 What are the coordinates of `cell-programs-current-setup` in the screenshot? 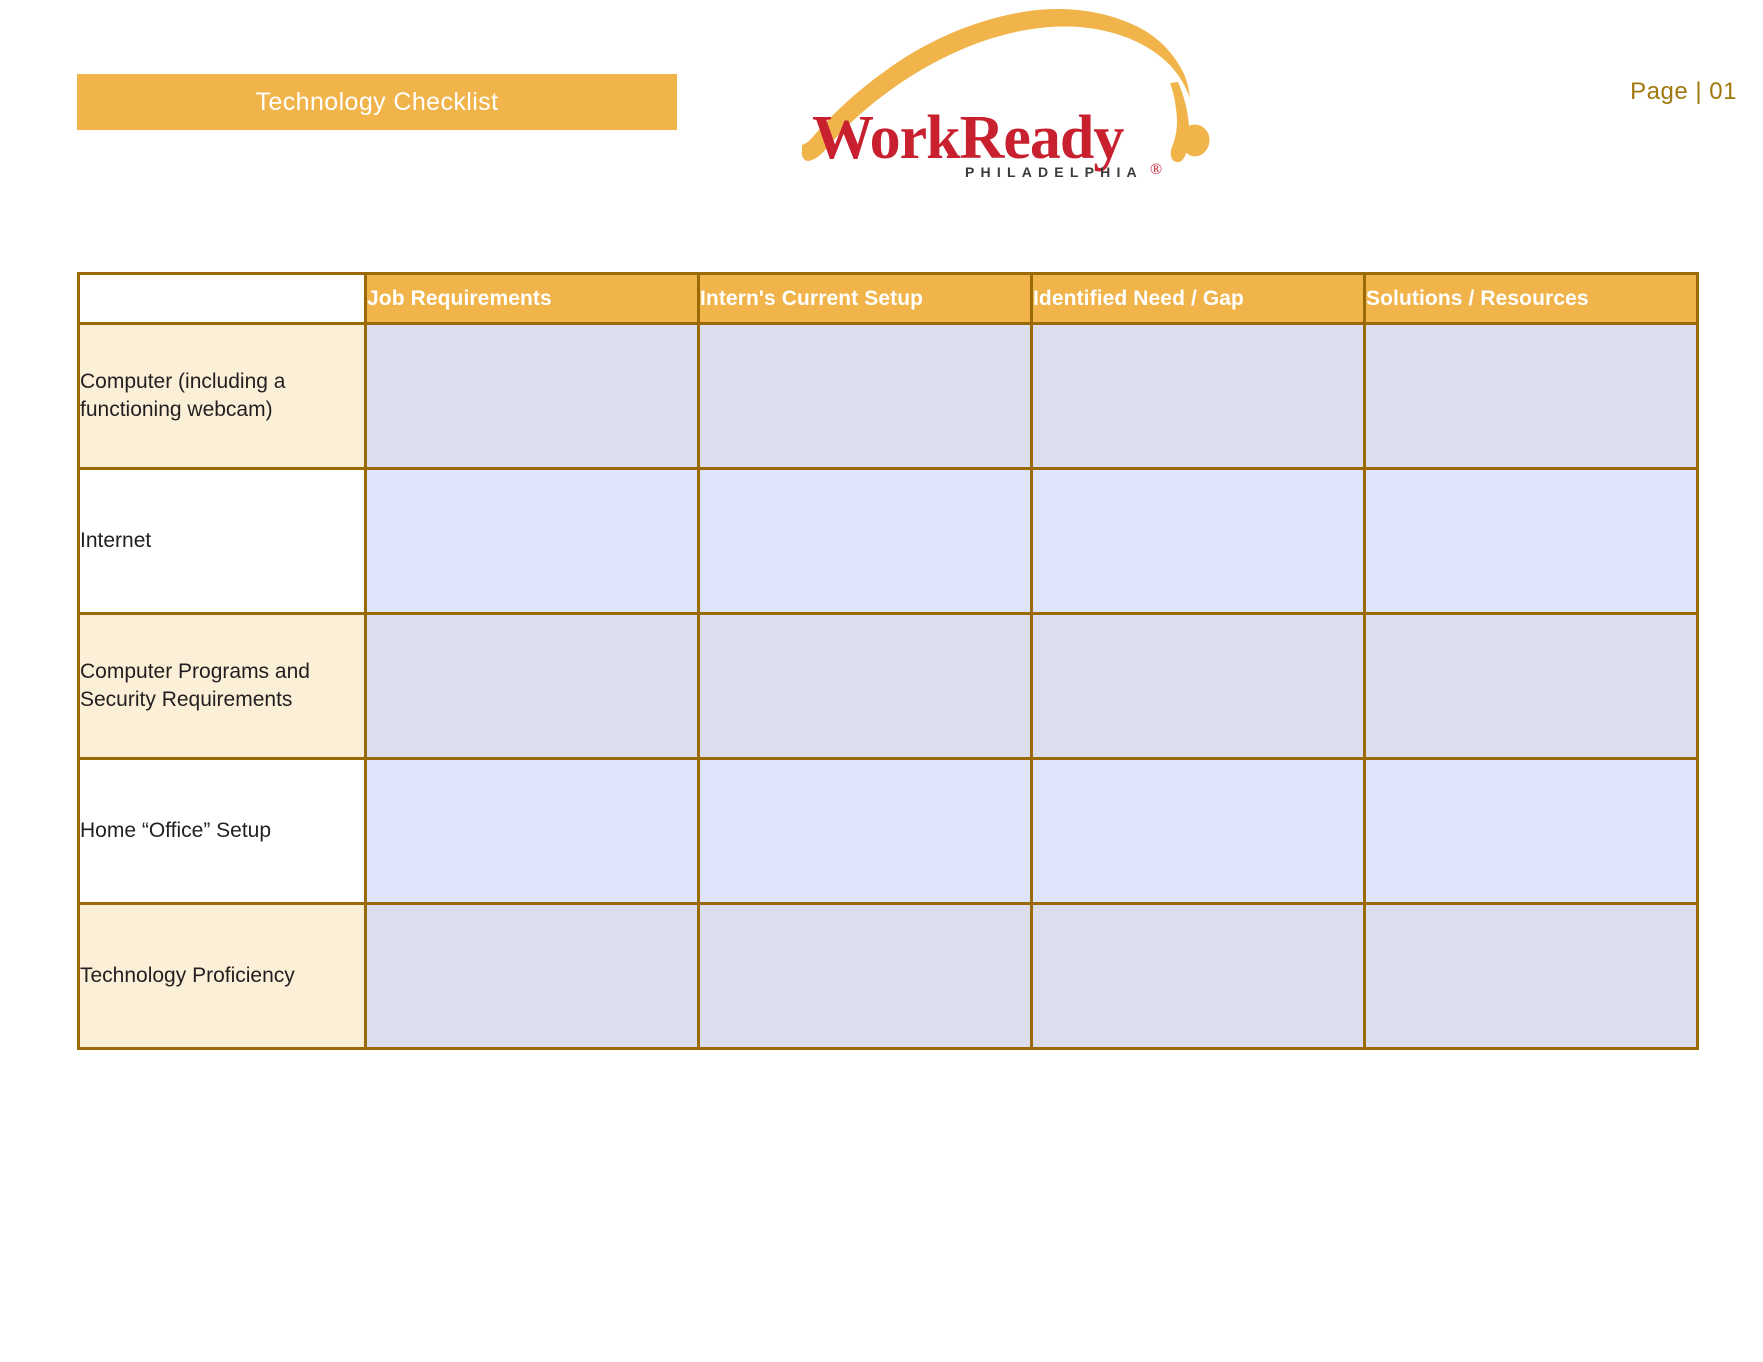 It's located at (865, 686).